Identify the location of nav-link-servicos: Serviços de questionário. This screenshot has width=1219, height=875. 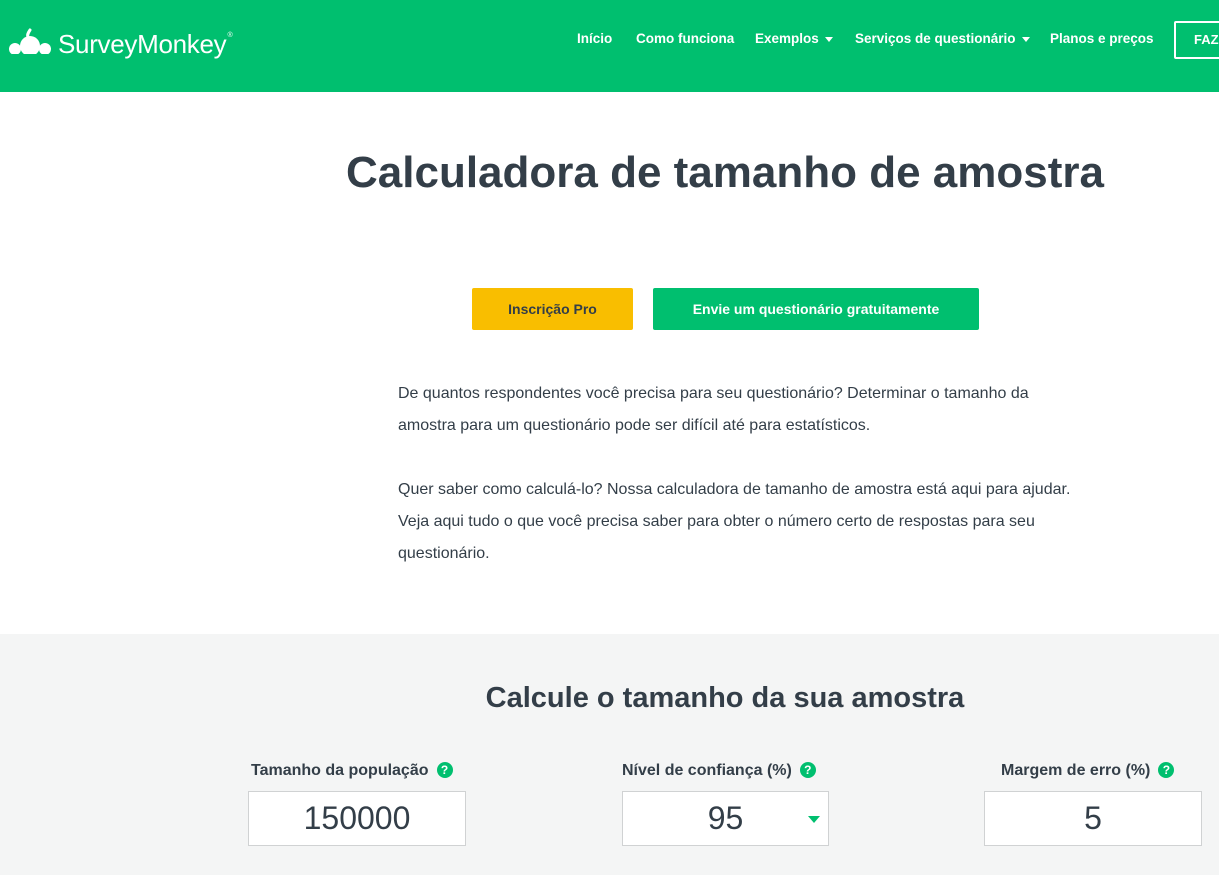
(942, 38).